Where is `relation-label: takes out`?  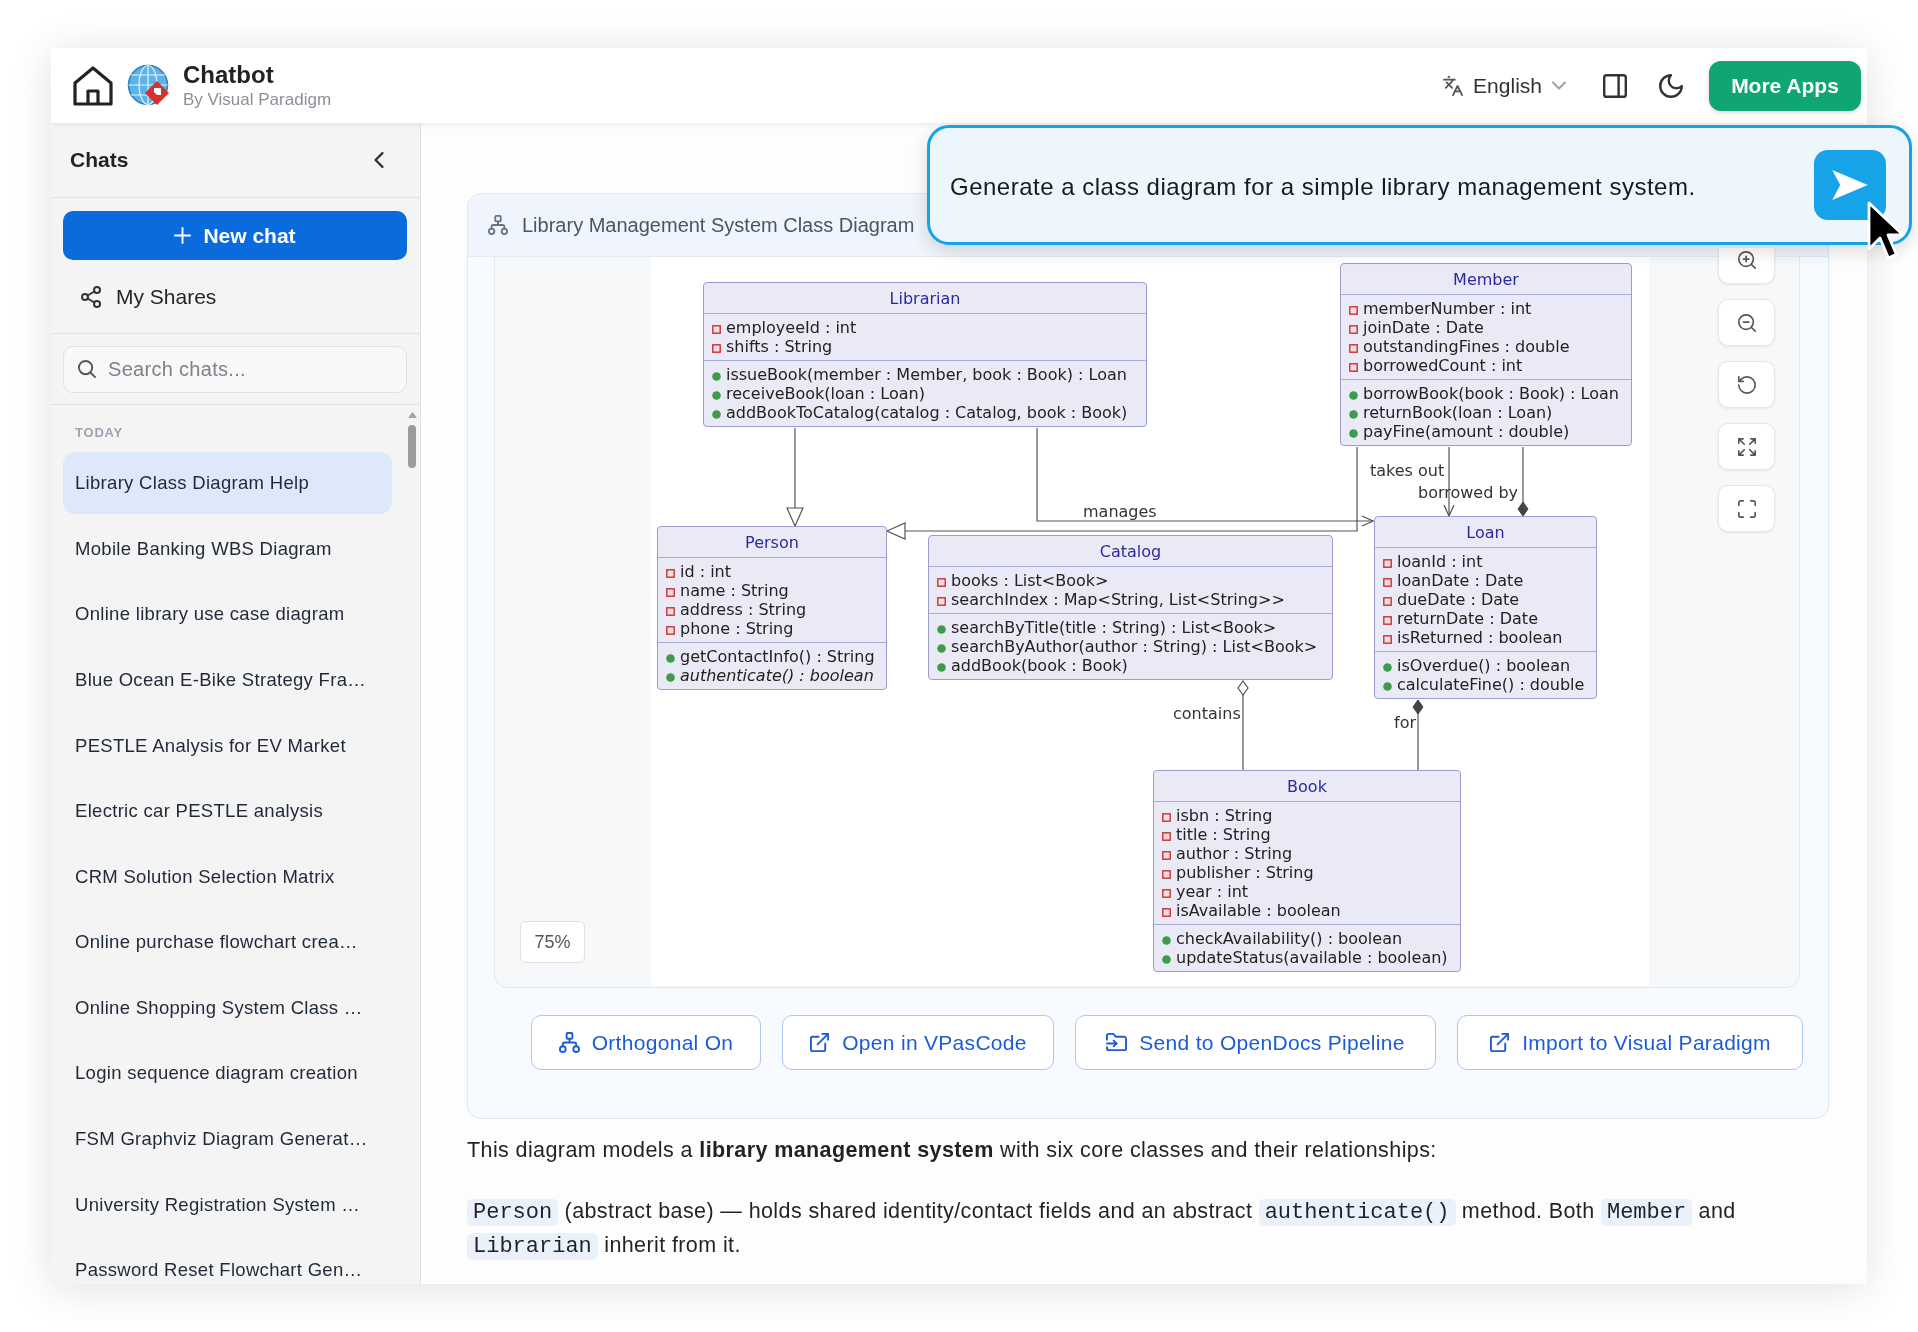 relation-label: takes out is located at coordinates (1407, 470).